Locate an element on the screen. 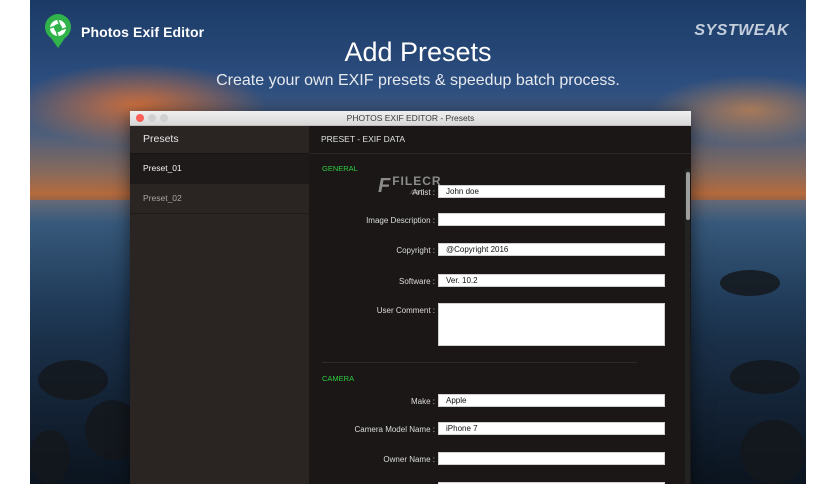 Image resolution: width=836 pixels, height=484 pixels. window-title: PHOTOS EXIF EDITOR - Presets is located at coordinates (410, 118).